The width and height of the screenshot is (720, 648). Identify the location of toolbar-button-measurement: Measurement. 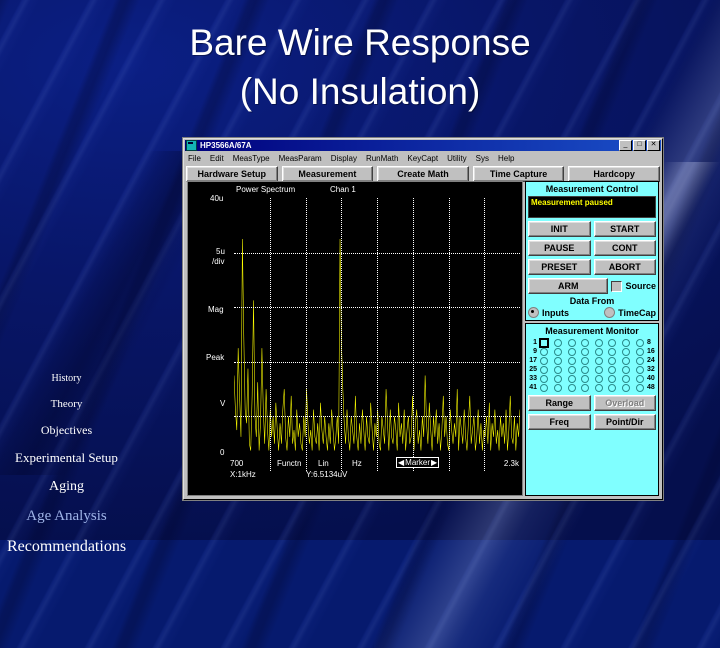
(327, 174).